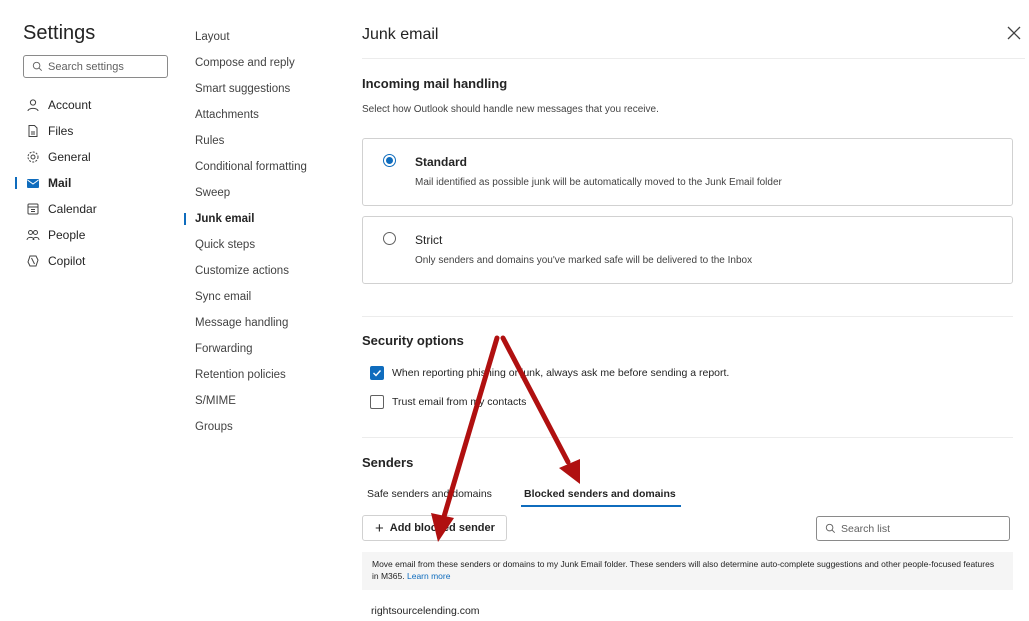  What do you see at coordinates (33, 209) in the screenshot?
I see `calendar-icon` at bounding box center [33, 209].